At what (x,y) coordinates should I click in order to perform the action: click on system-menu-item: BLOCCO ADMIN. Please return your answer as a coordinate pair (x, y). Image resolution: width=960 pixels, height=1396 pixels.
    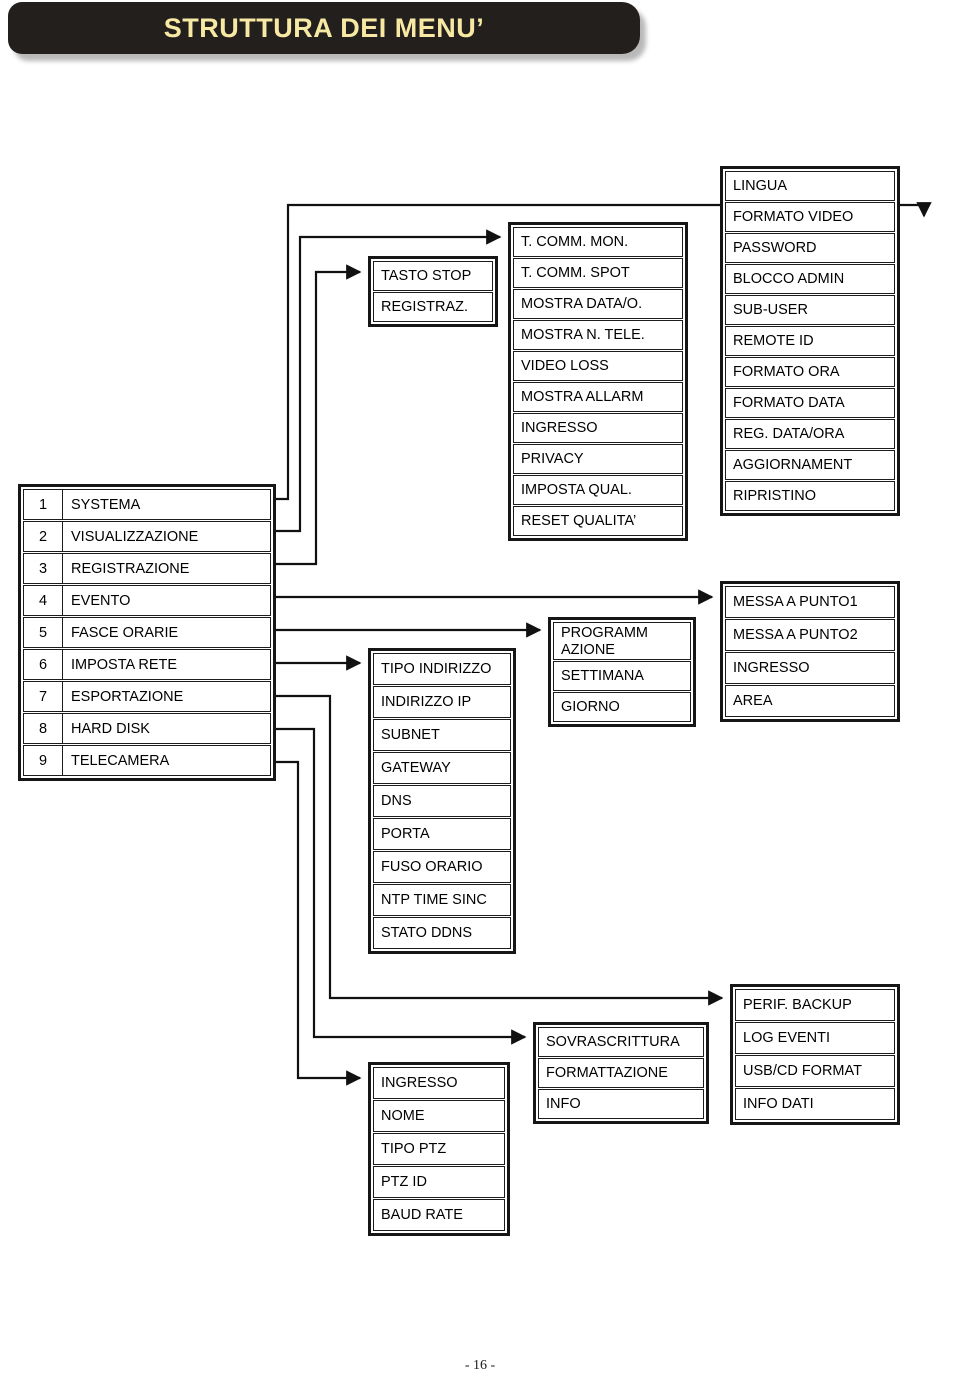
    Looking at the image, I should click on (810, 279).